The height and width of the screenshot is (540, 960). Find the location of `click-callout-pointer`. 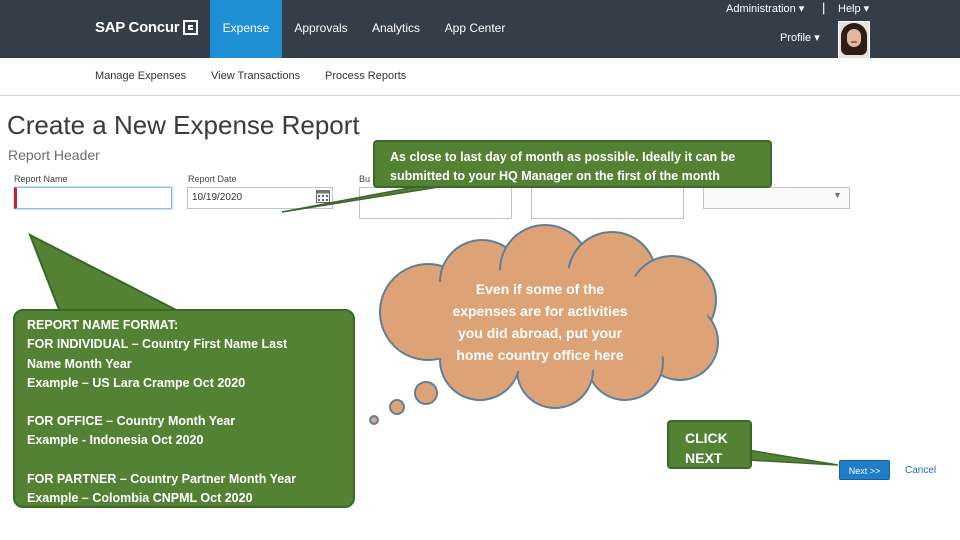

click-callout-pointer is located at coordinates (793, 457).